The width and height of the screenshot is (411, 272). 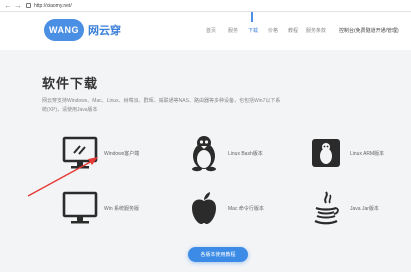 What do you see at coordinates (204, 153) in the screenshot?
I see `linux-penguin-icon` at bounding box center [204, 153].